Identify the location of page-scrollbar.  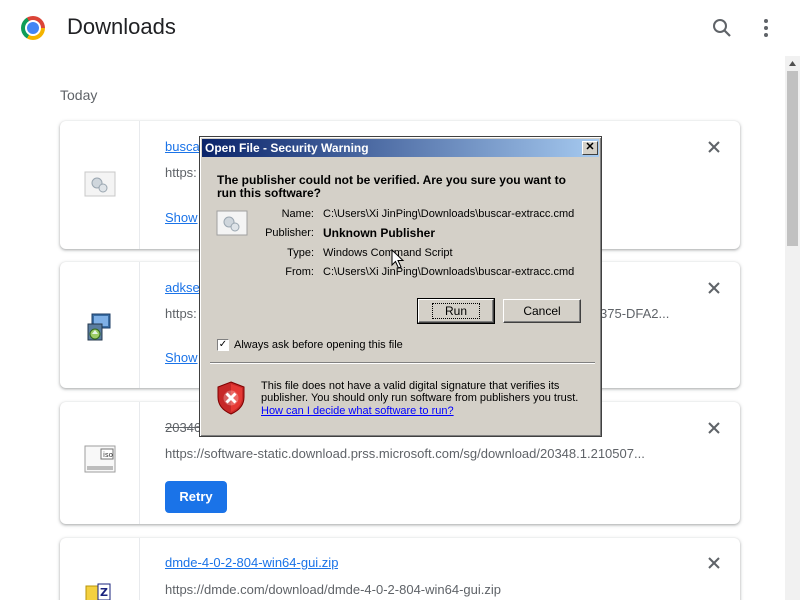
(792, 328).